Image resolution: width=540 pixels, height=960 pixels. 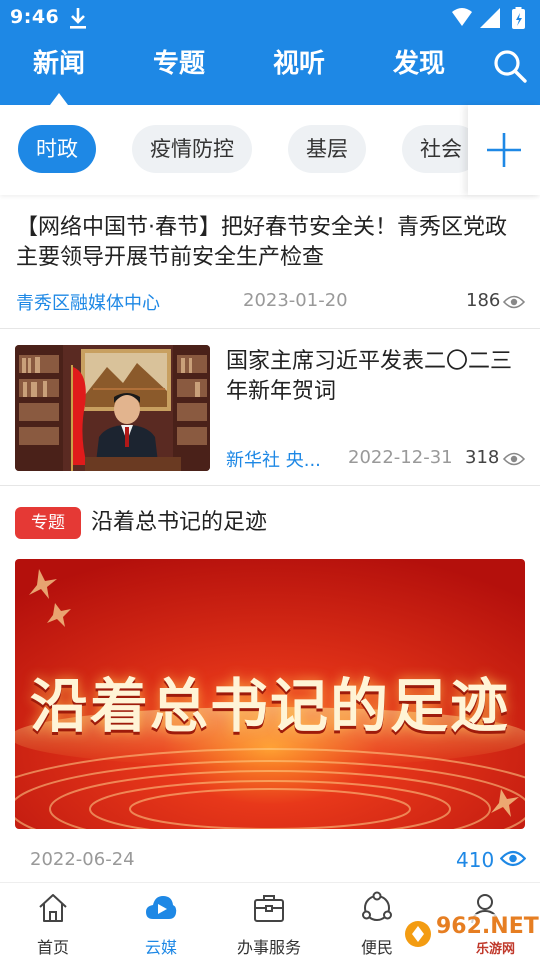 What do you see at coordinates (270, 19) in the screenshot?
I see `status-bar: 9:46` at bounding box center [270, 19].